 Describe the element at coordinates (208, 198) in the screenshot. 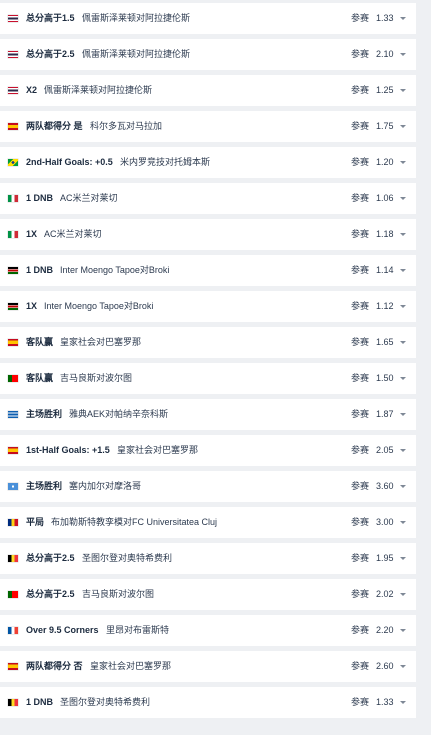

I see `bet-row: 1 DNB AC米兰对莱切 参赛 1.06` at that location.